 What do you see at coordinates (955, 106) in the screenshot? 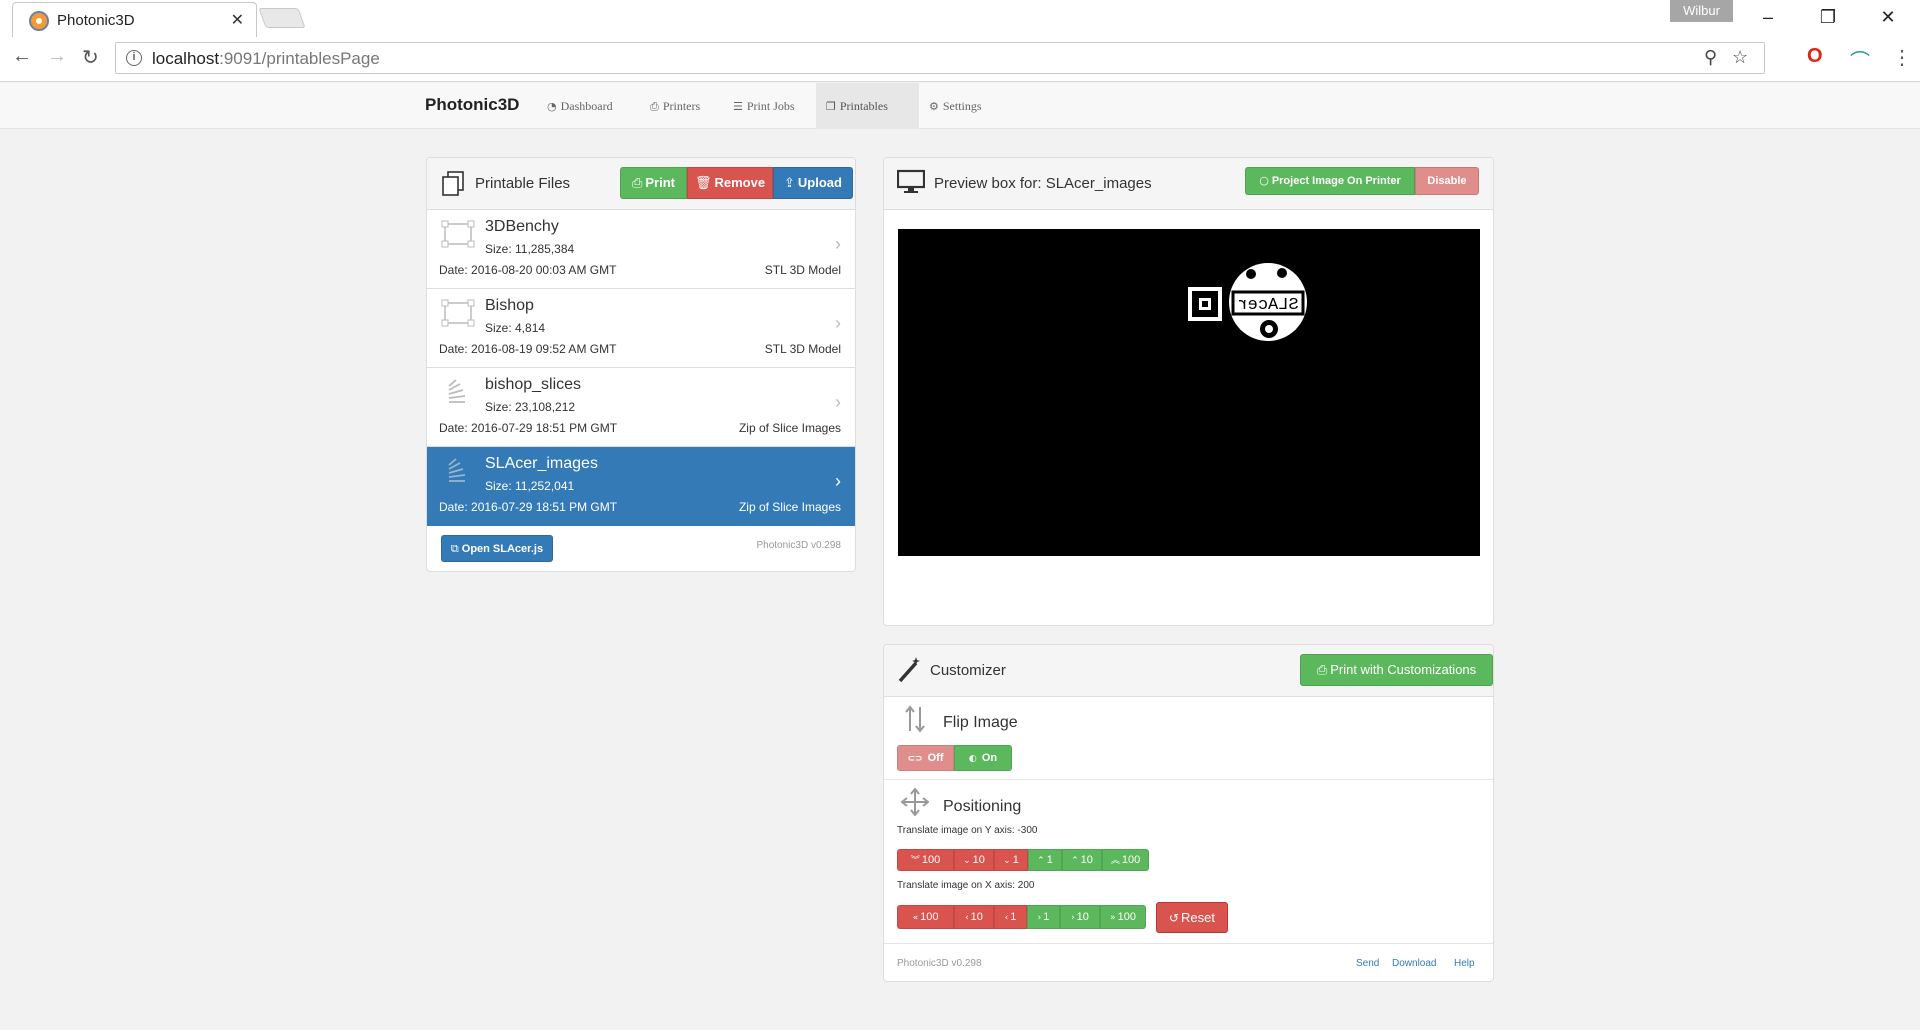
I see `nav-settings: ⚙ Settings` at bounding box center [955, 106].